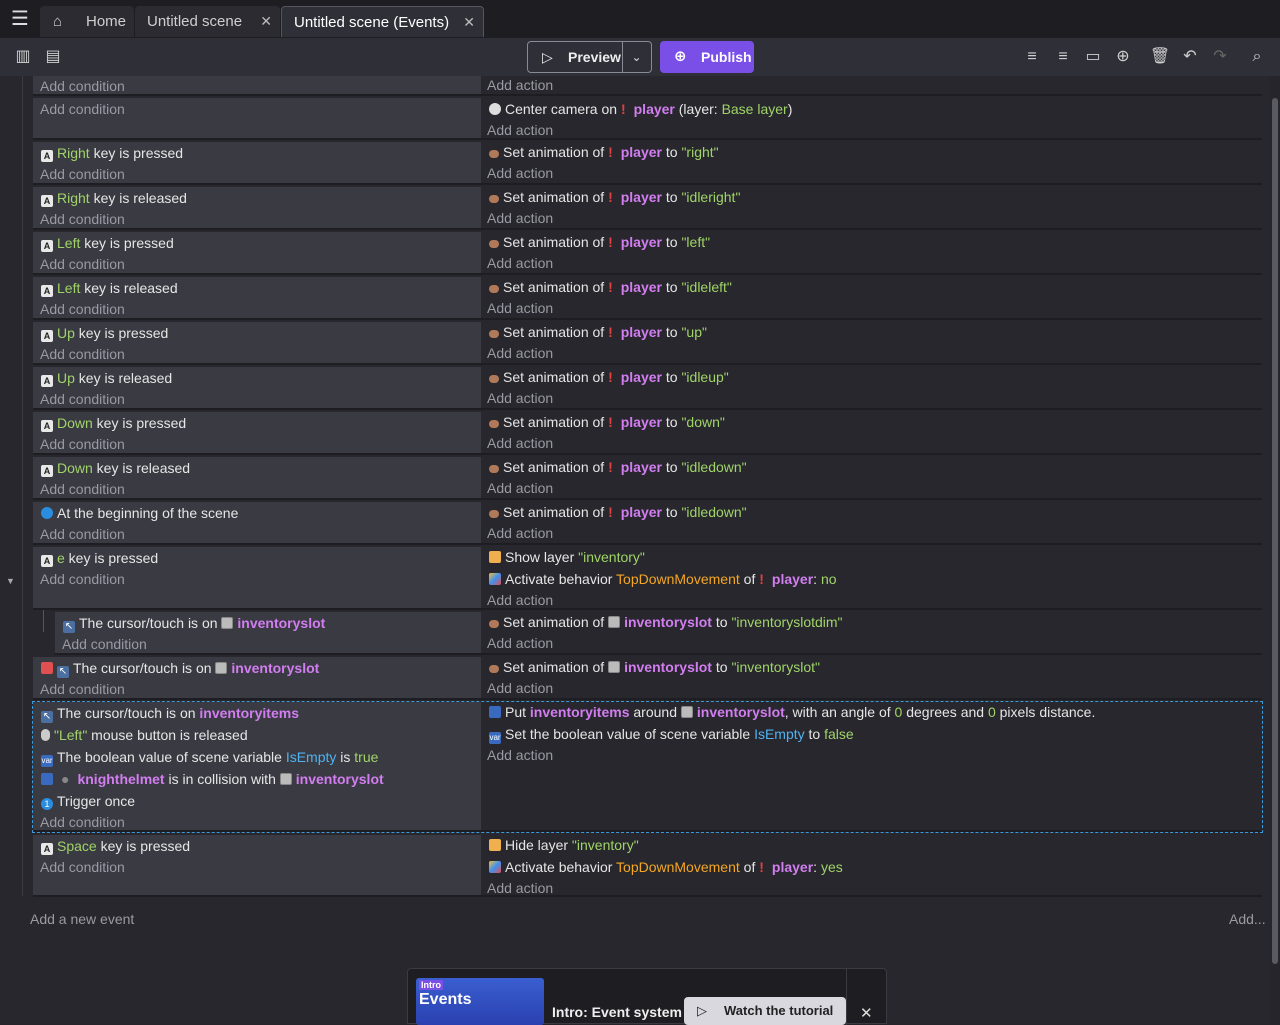 The height and width of the screenshot is (1025, 1280). Describe the element at coordinates (23, 57) in the screenshot. I see `panels-icon: ▥` at that location.